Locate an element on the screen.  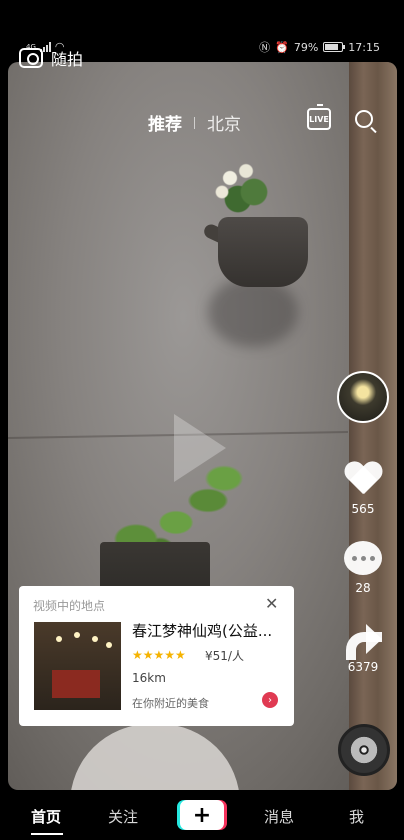
feed-tabs: 推荐 北京 is located at coordinates (194, 122).